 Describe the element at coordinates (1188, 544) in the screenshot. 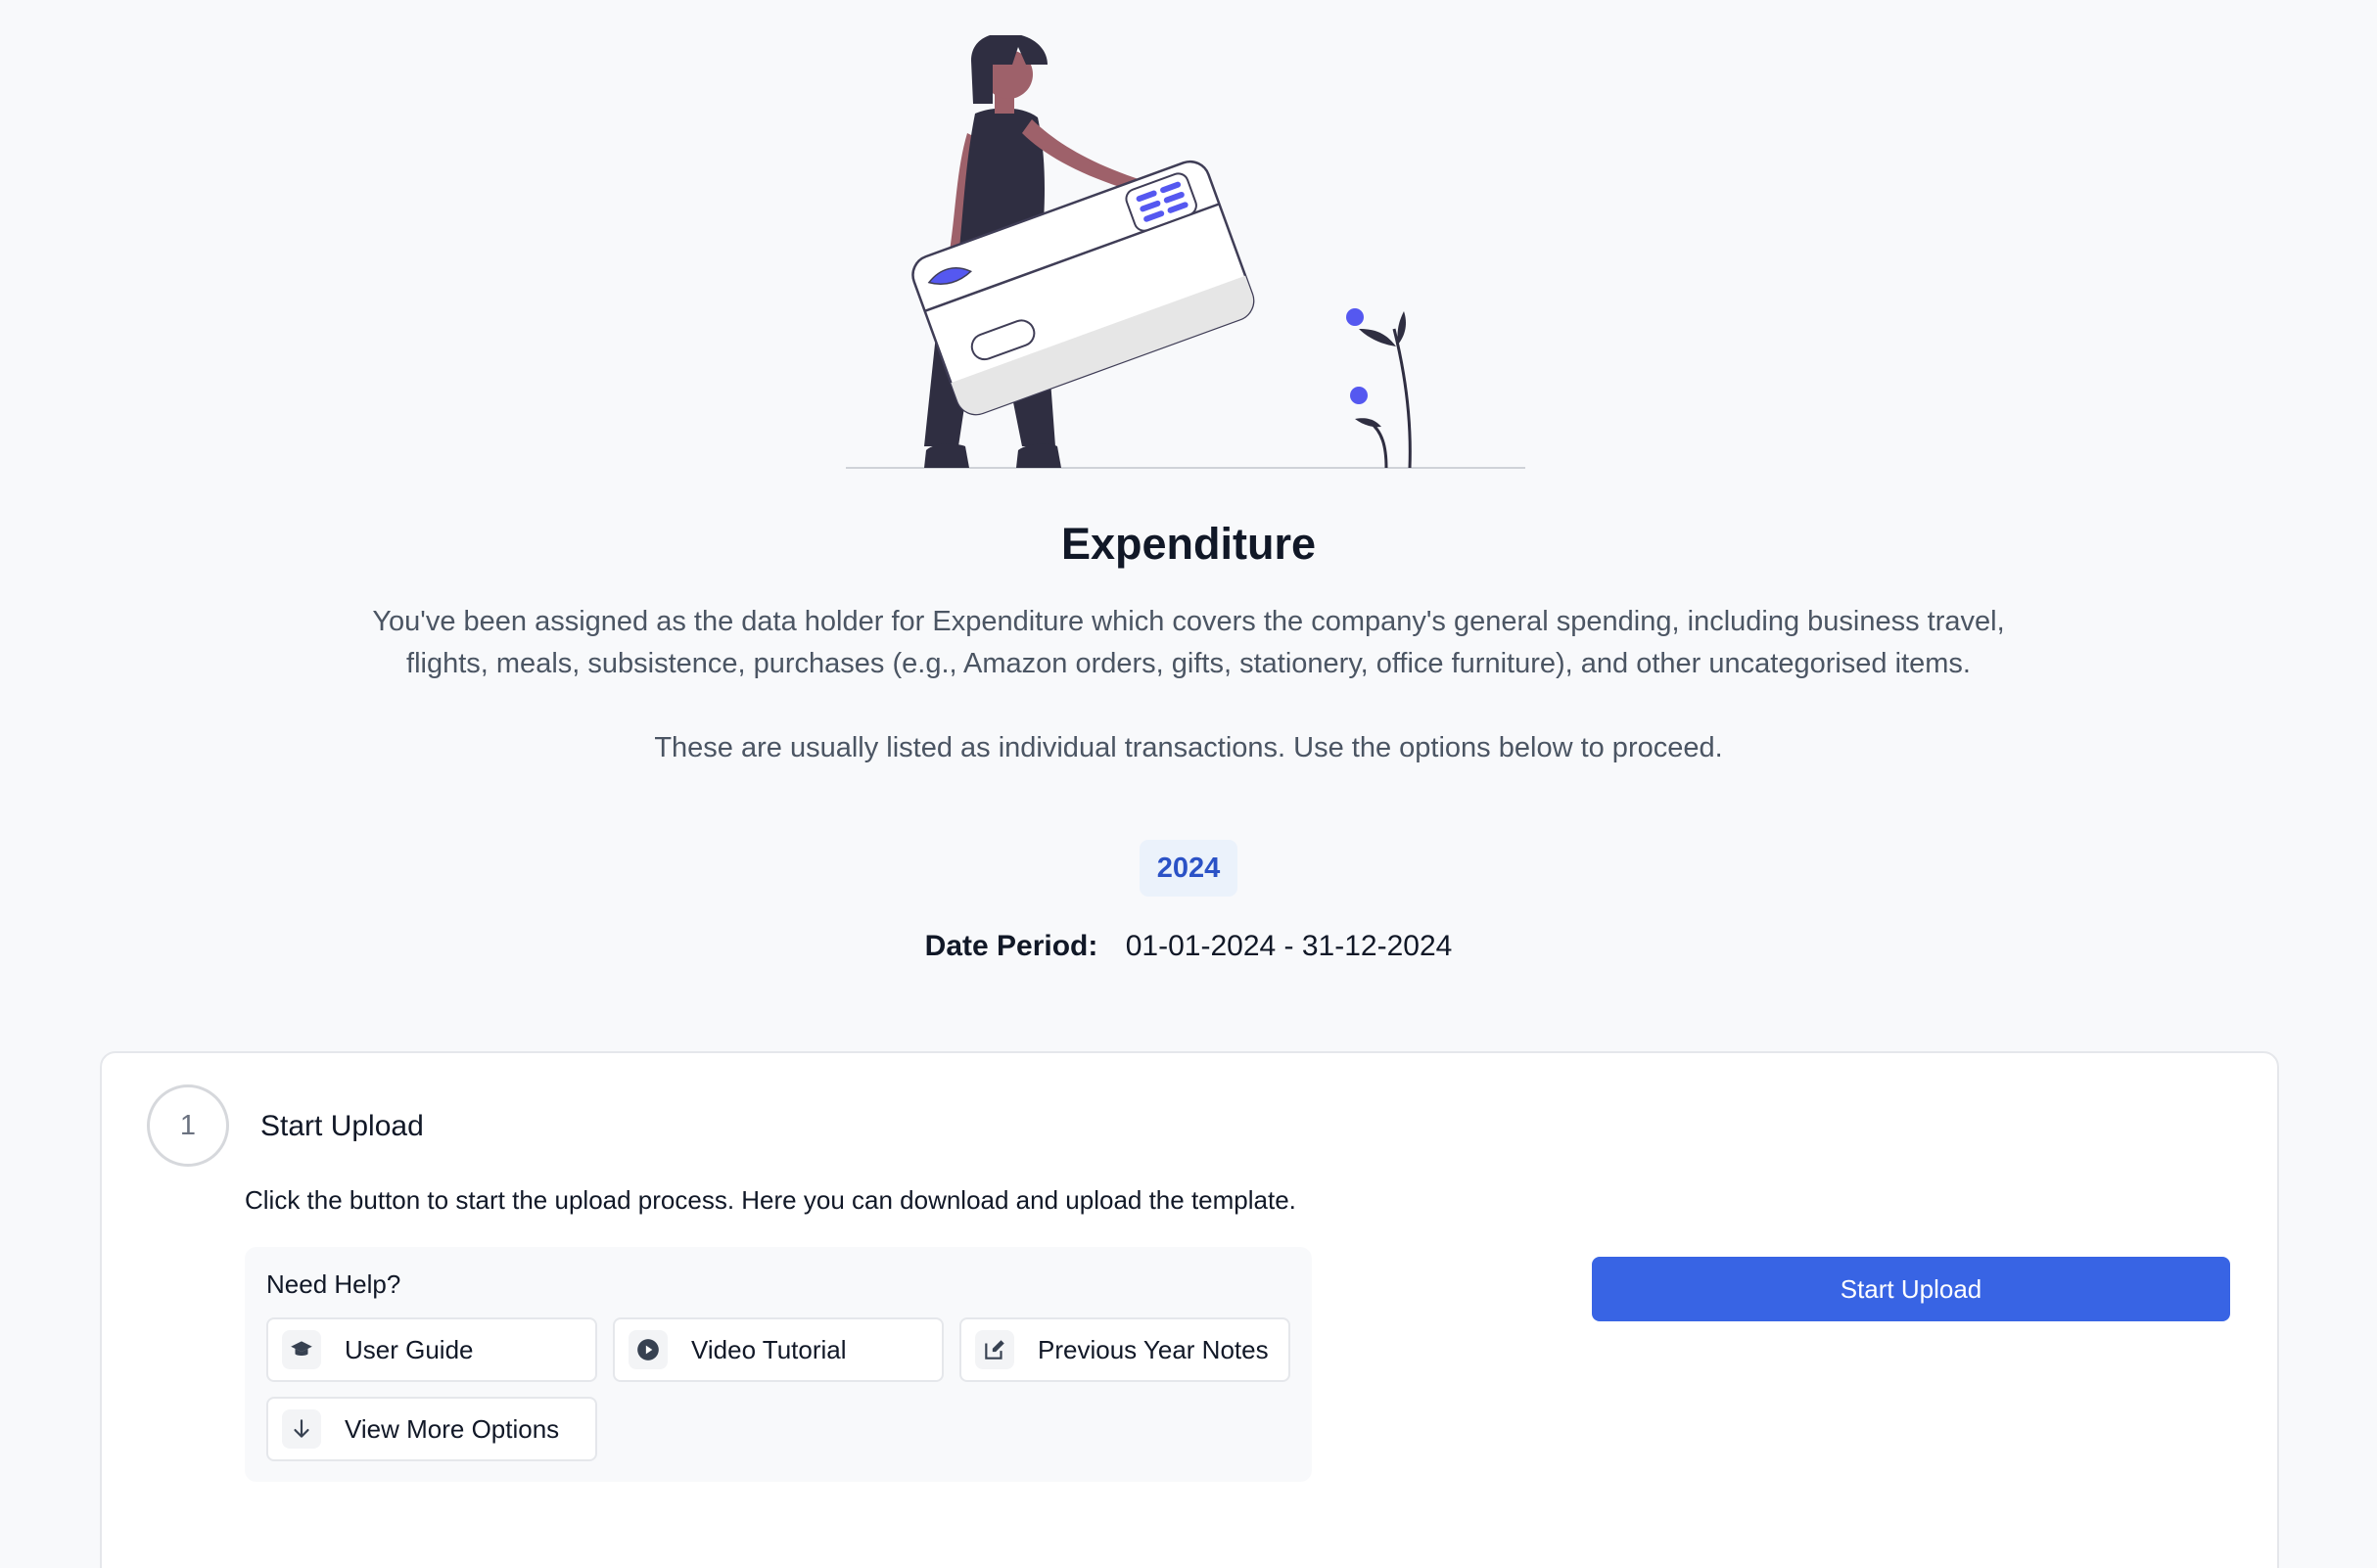

I see `page-title: Expenditure` at that location.